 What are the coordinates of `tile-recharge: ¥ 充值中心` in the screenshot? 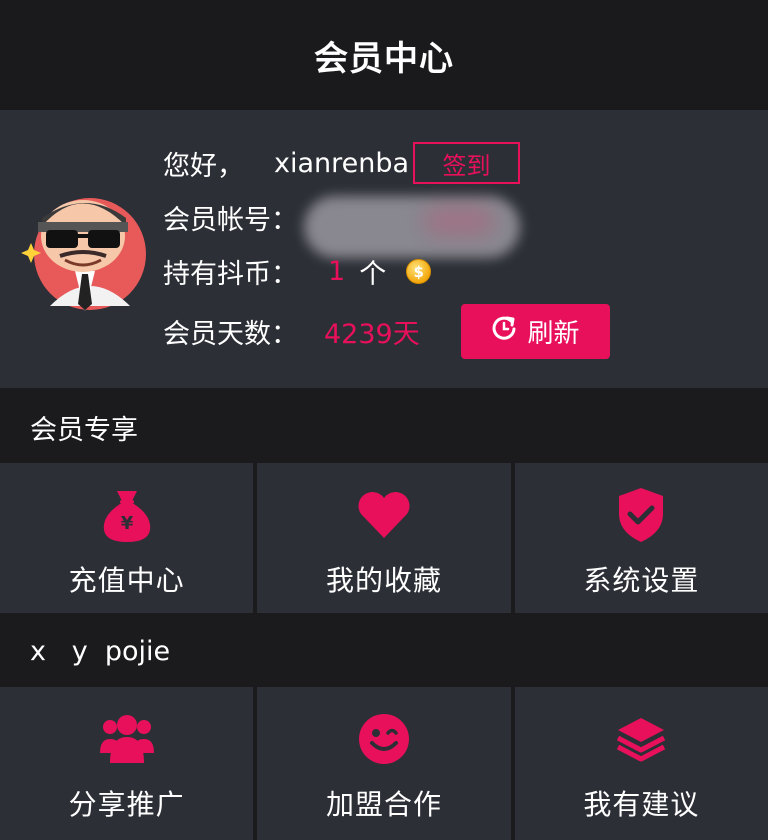 It's located at (127, 538).